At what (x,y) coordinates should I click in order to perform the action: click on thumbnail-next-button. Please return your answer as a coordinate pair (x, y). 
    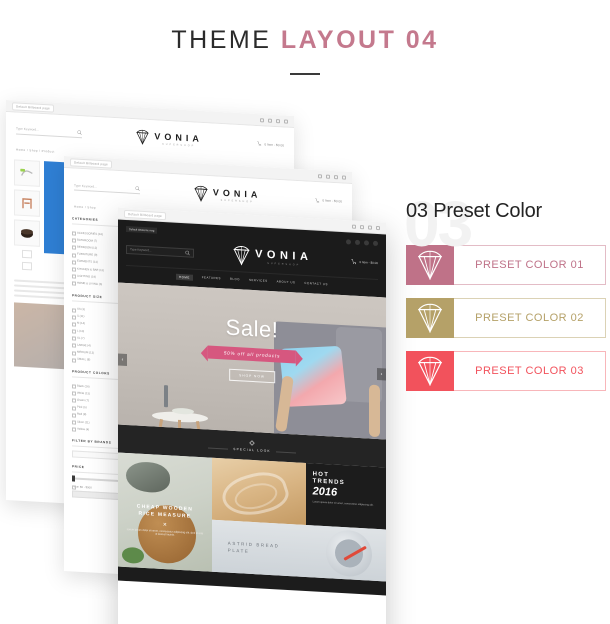
    Looking at the image, I should click on (27, 266).